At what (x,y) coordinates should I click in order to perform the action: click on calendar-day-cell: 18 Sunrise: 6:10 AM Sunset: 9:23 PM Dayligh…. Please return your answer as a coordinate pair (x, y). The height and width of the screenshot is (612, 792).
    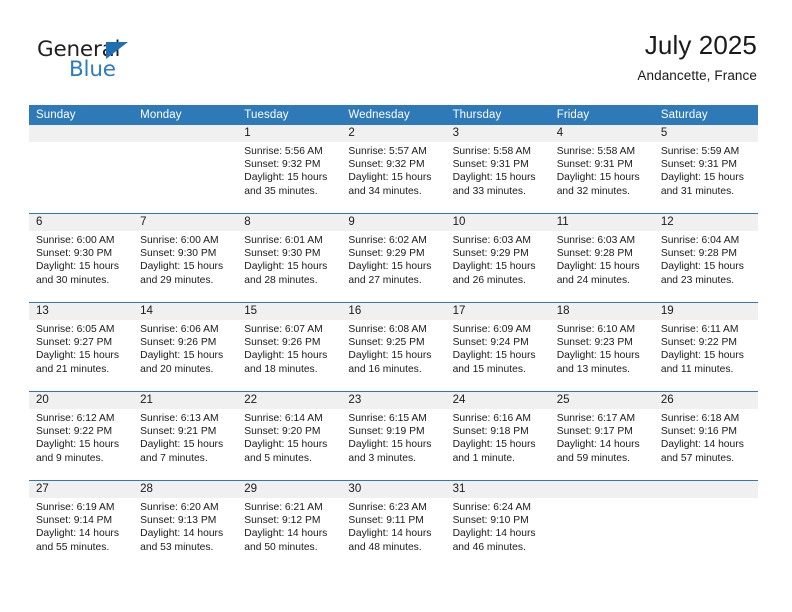
    Looking at the image, I should click on (601, 347).